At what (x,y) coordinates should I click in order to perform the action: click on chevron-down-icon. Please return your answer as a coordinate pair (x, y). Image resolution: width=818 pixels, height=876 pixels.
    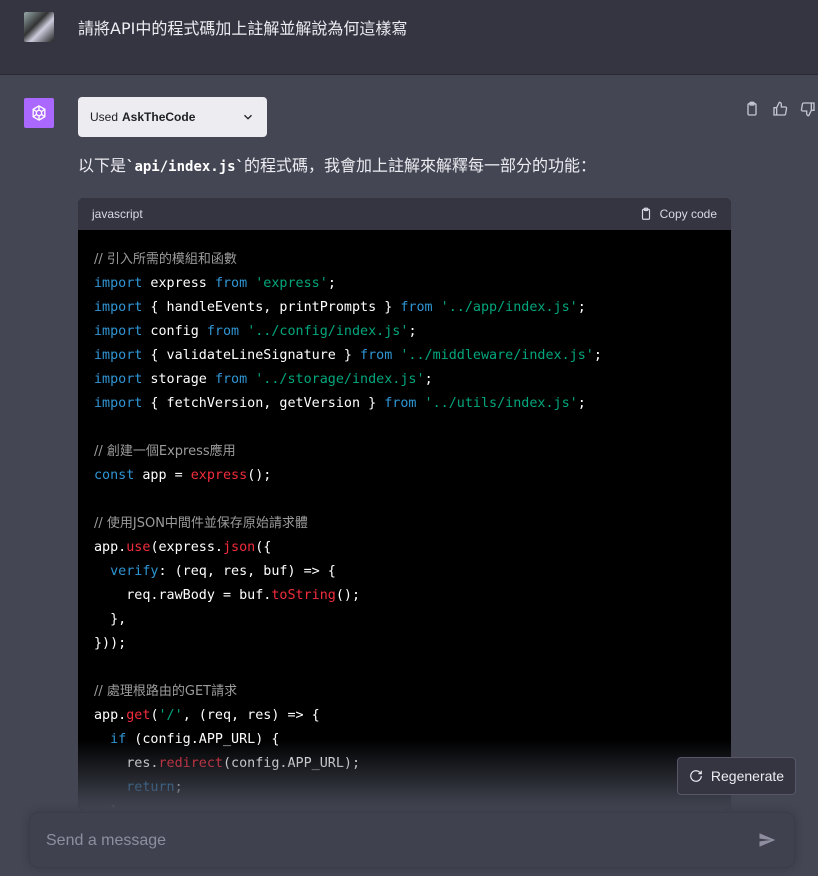
    Looking at the image, I should click on (248, 117).